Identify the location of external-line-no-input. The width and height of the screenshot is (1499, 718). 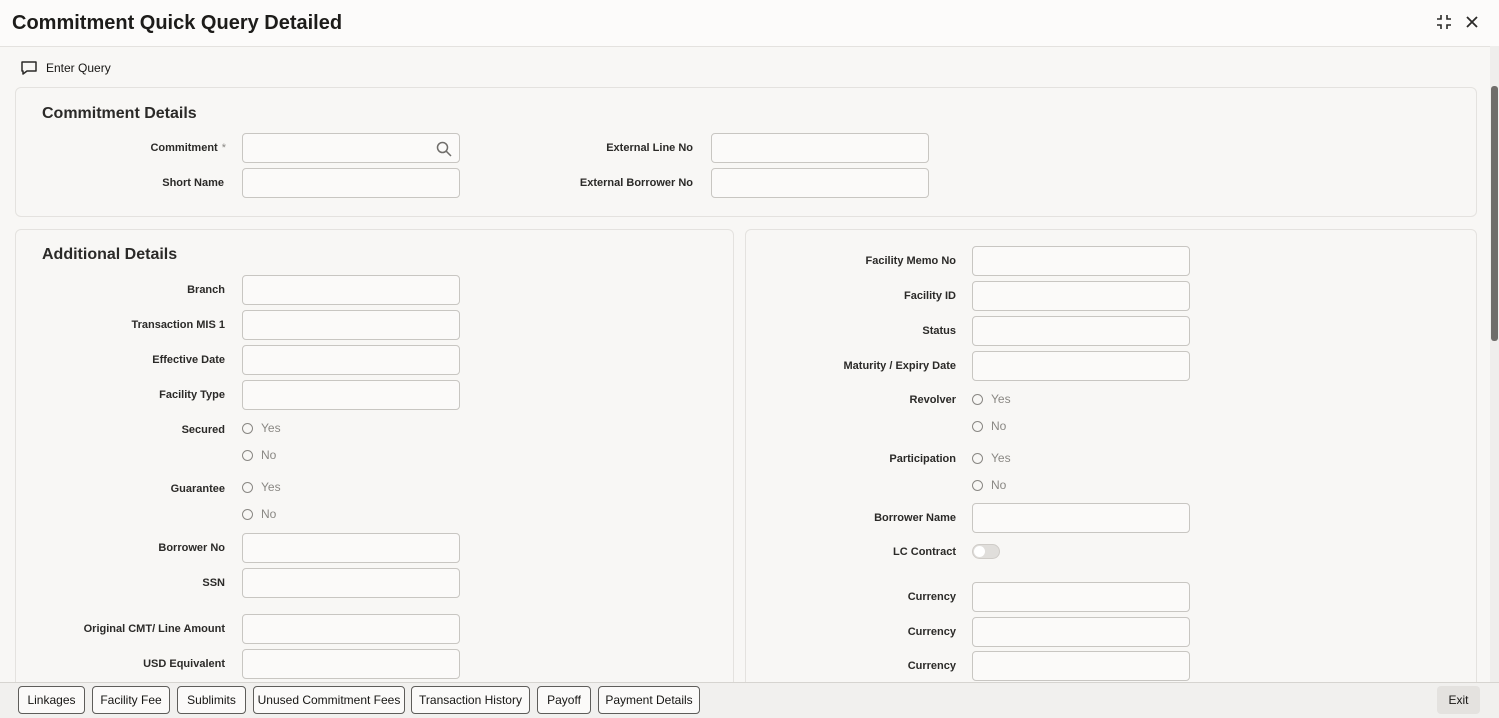
(820, 148).